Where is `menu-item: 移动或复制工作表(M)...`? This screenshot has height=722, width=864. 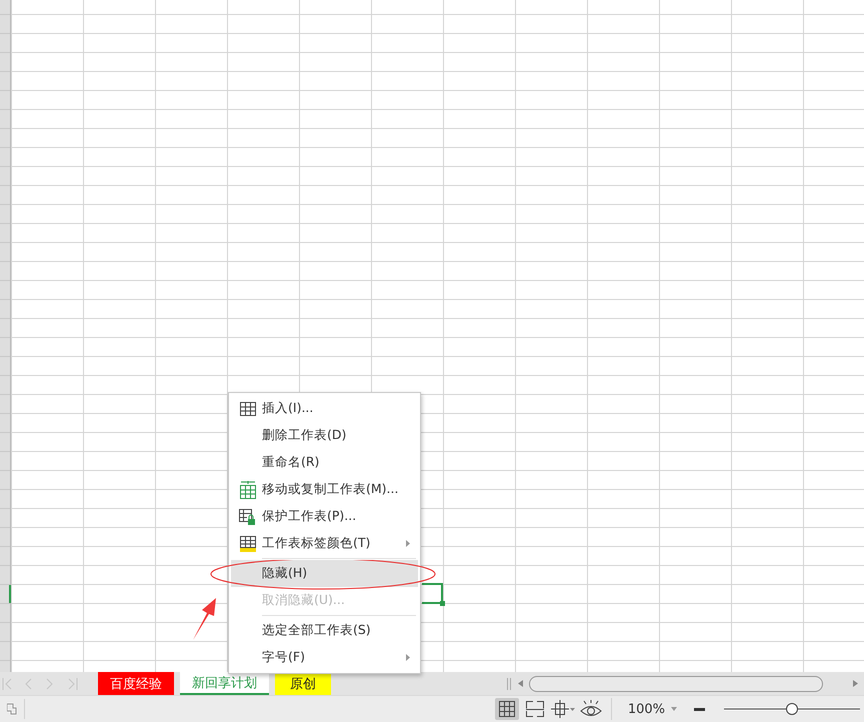
menu-item: 移动或复制工作表(M)... is located at coordinates (324, 489).